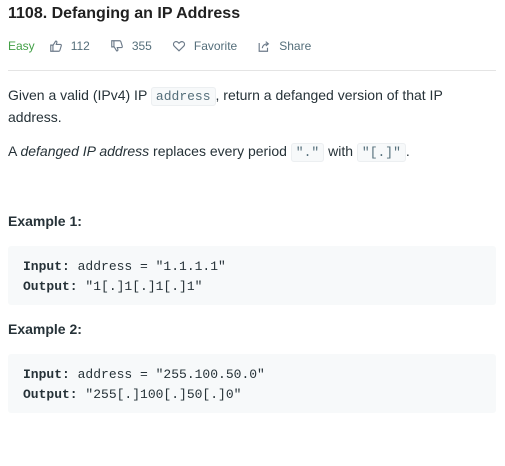 This screenshot has width=505, height=466. I want to click on share-icon, so click(264, 46).